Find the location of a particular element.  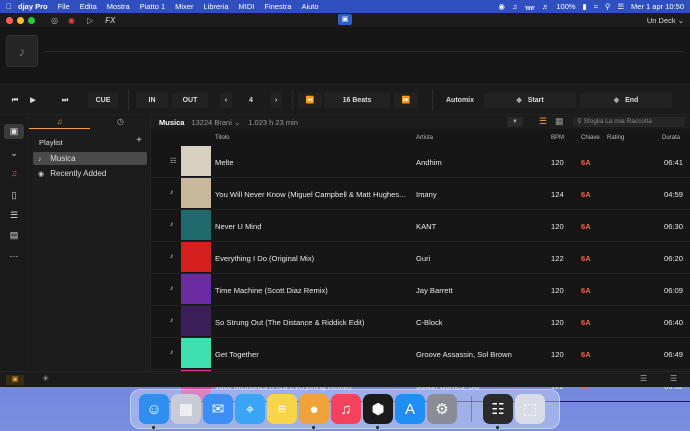

djay-icon: ● is located at coordinates (314, 409).